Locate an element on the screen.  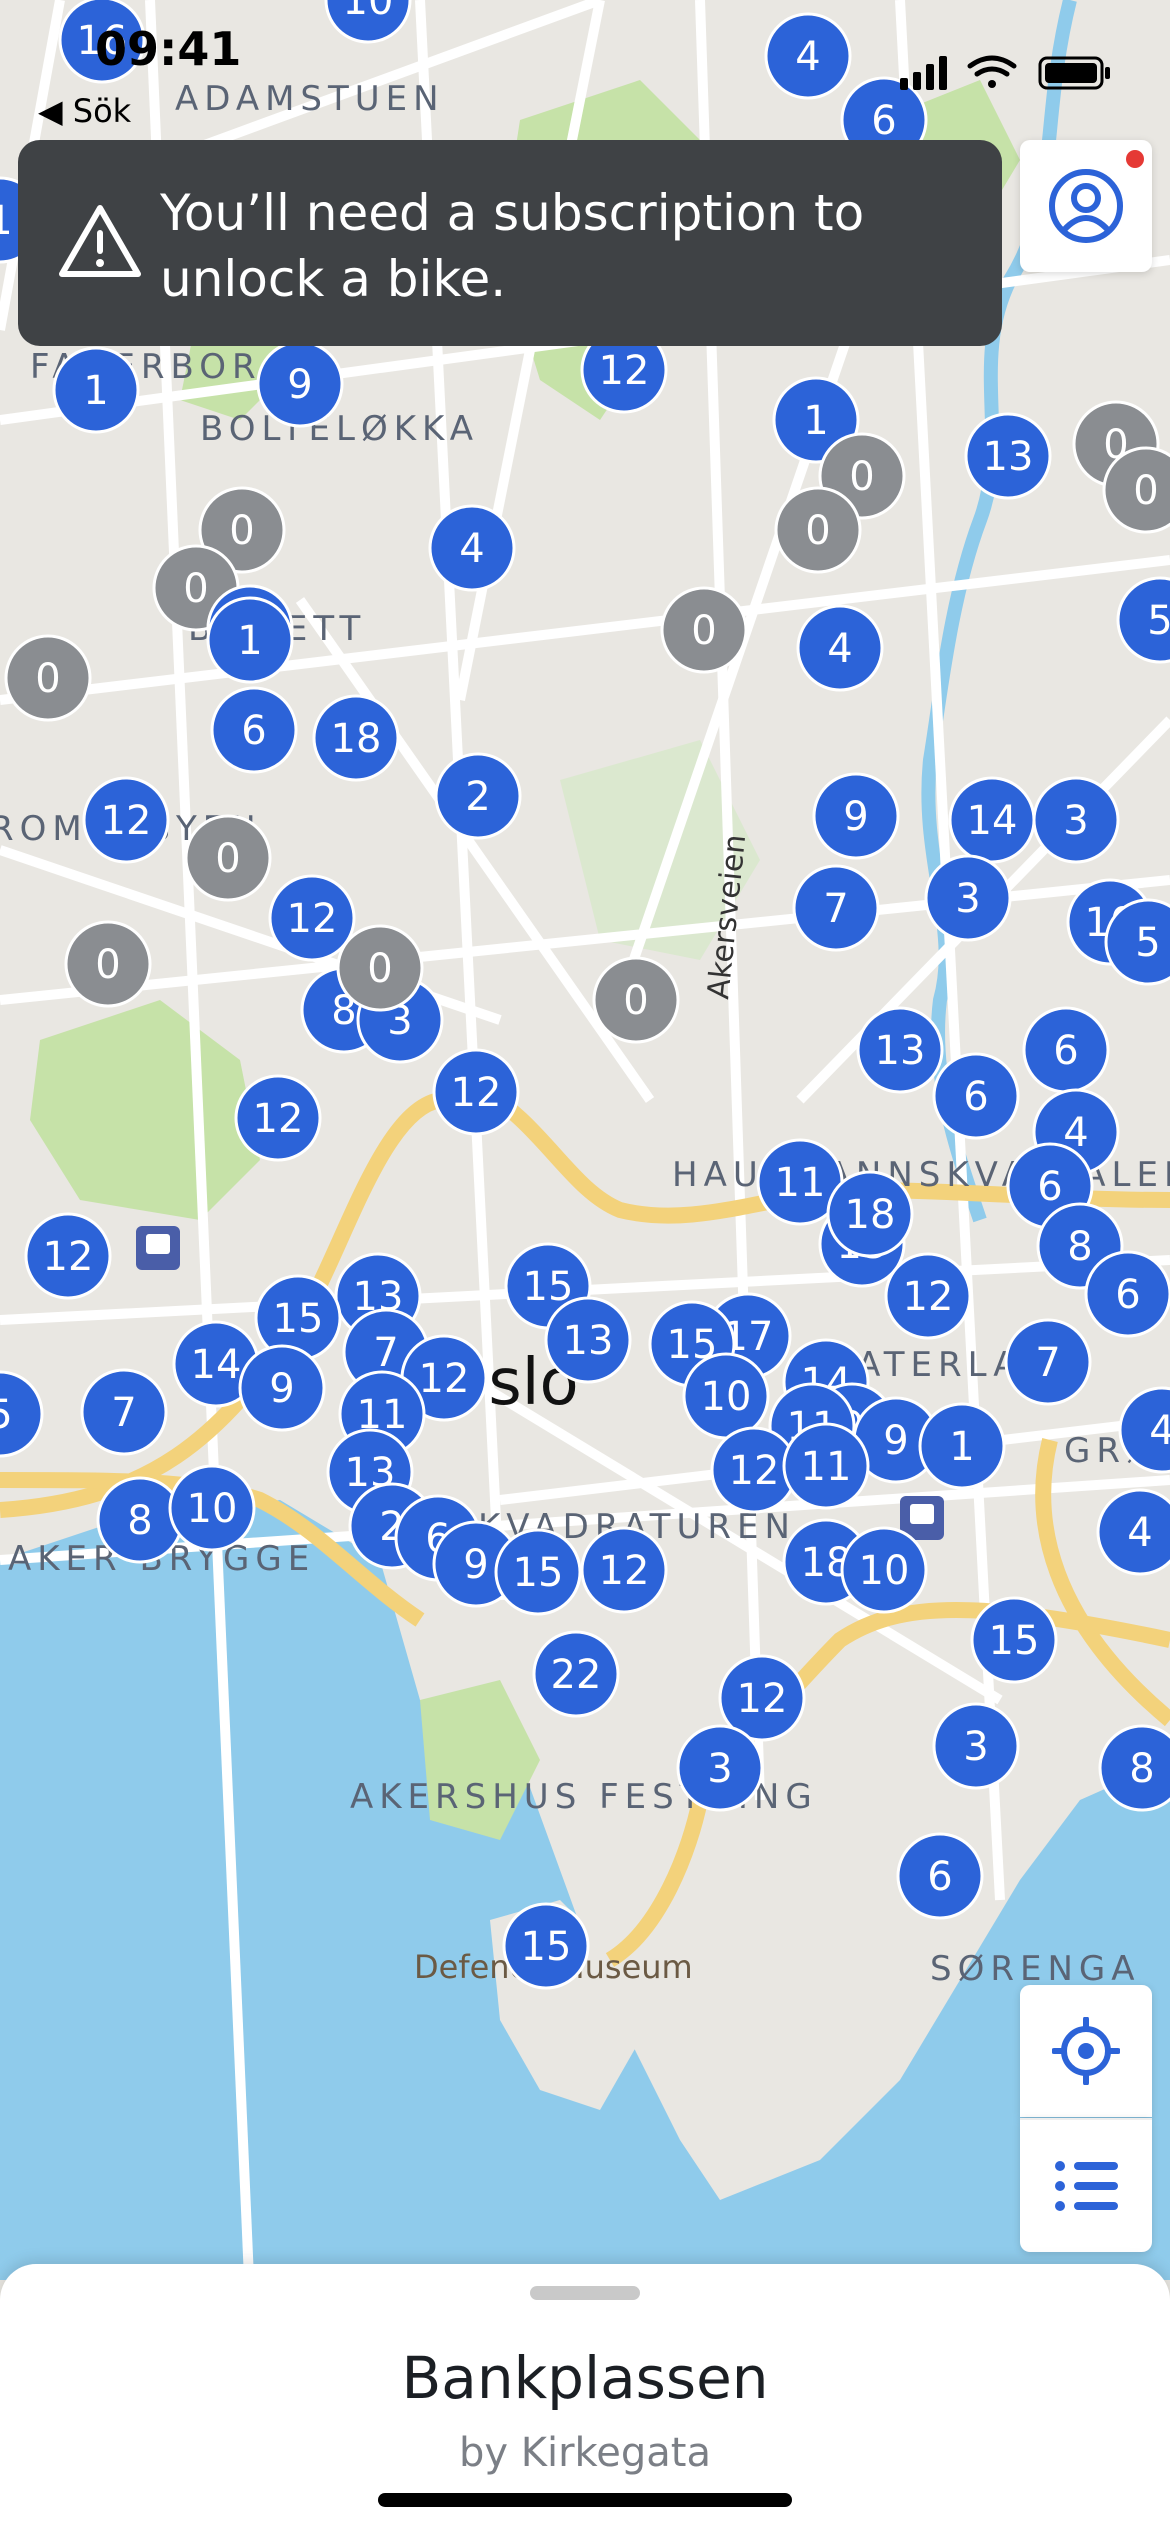
sheet-drag-handle is located at coordinates (585, 2293).